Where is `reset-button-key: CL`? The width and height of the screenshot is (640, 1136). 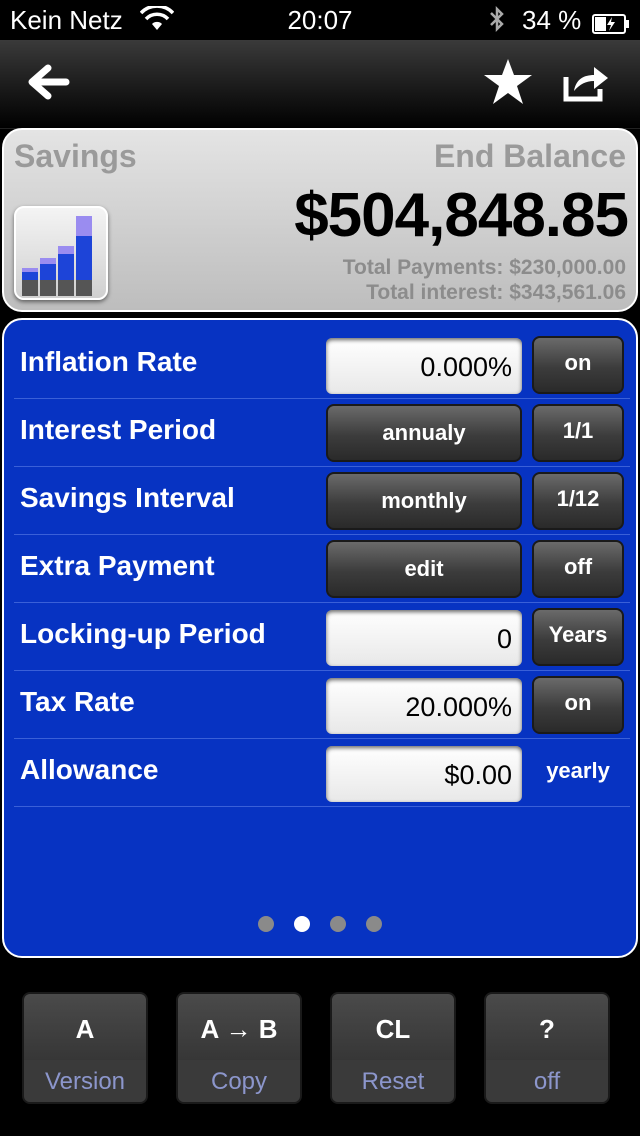
reset-button-key: CL is located at coordinates (393, 1029).